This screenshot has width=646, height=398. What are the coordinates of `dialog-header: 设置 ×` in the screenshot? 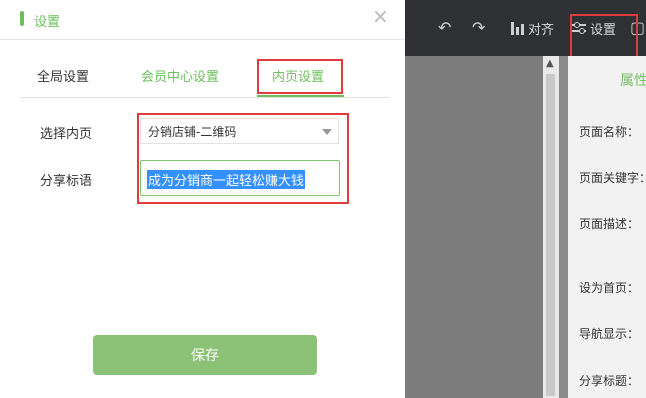 It's located at (202, 20).